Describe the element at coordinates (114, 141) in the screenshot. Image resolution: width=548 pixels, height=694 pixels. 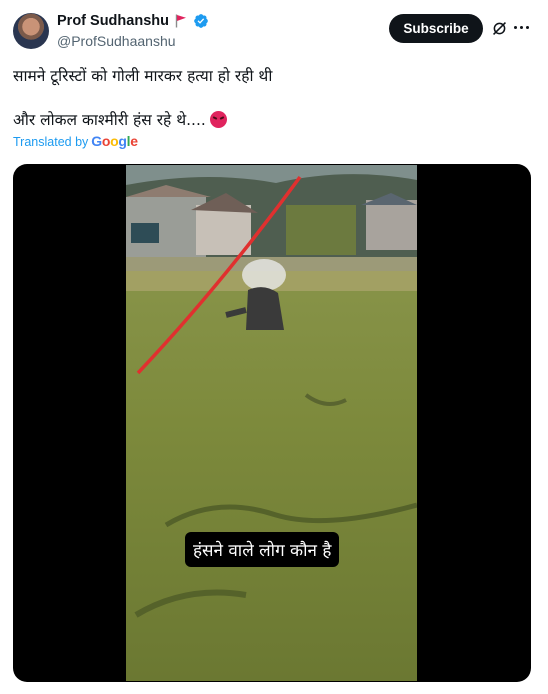
I see `google-logo: Google` at that location.